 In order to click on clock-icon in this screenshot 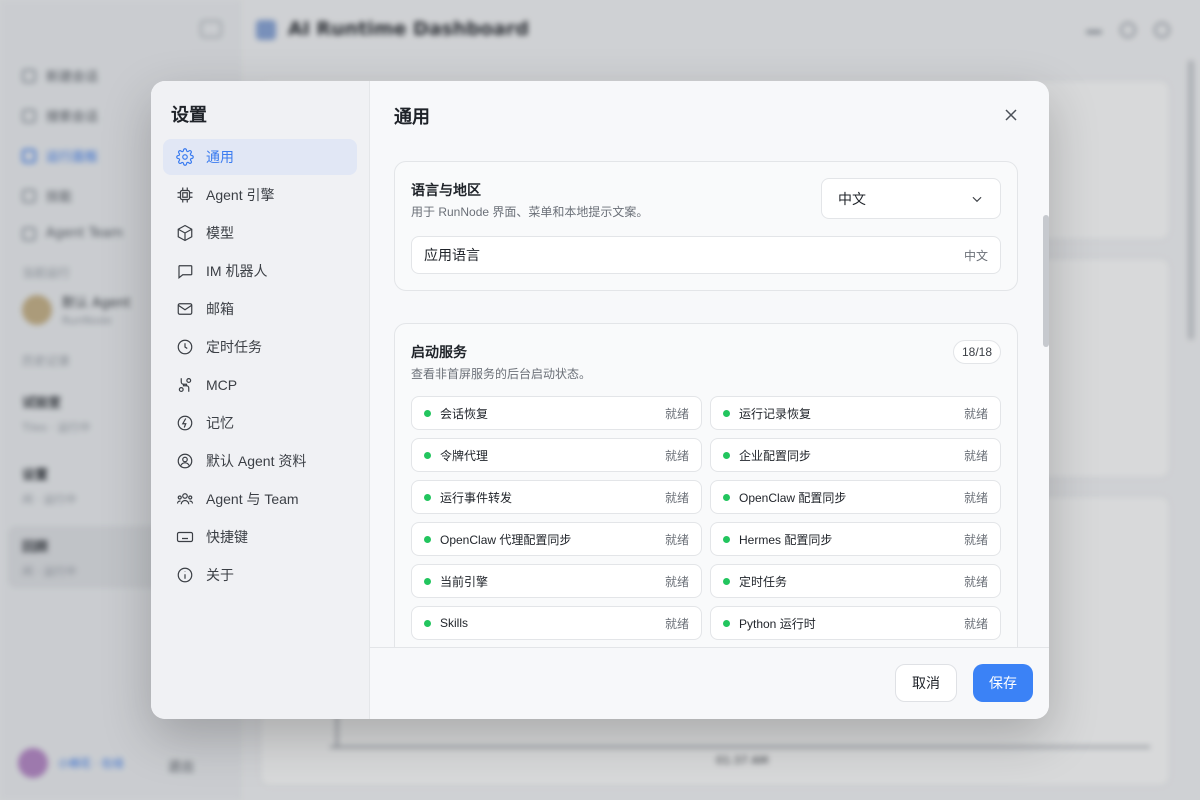, I will do `click(185, 347)`.